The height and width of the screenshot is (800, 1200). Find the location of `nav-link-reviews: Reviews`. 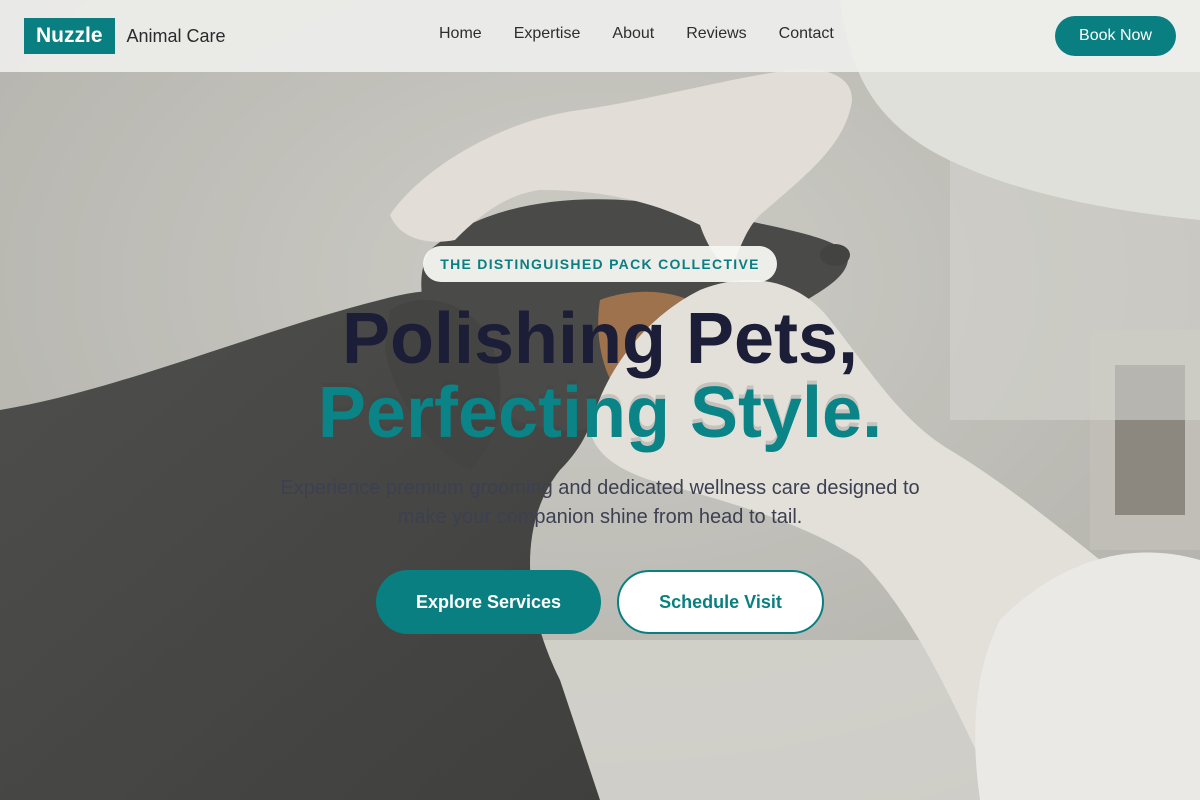

nav-link-reviews: Reviews is located at coordinates (716, 34).